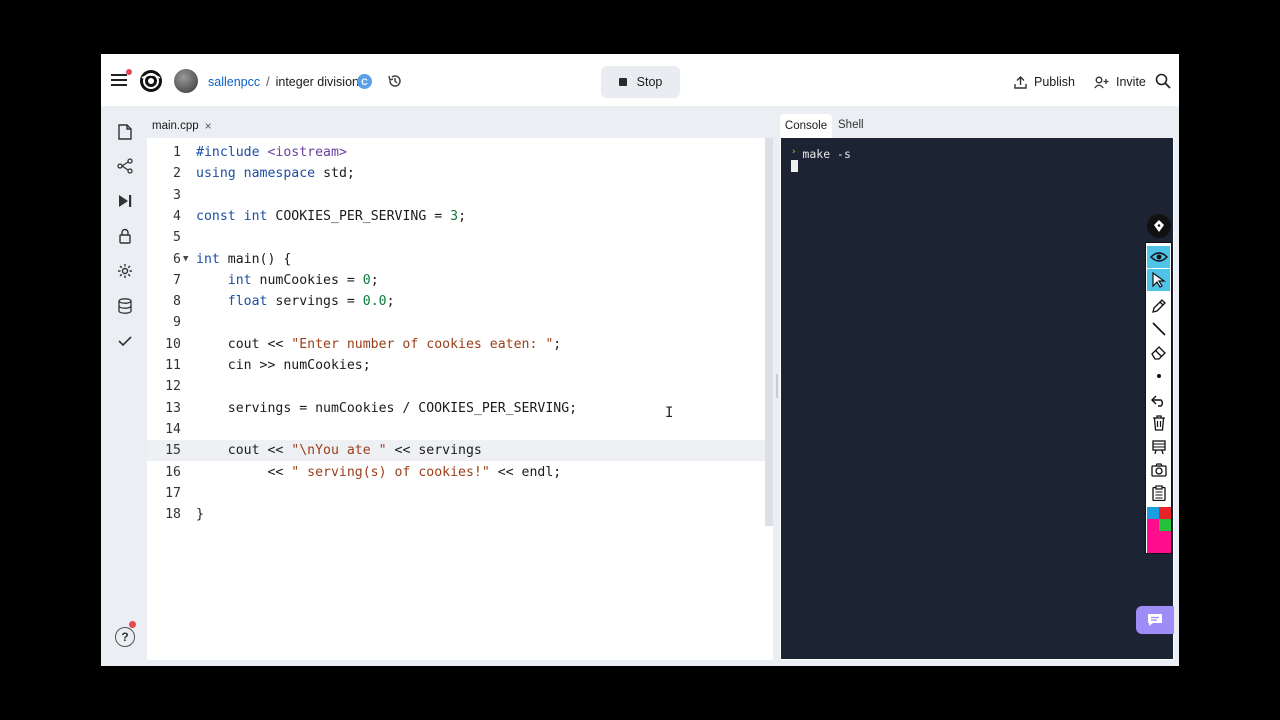 The height and width of the screenshot is (720, 1280). I want to click on text-cursor-icon: I, so click(669, 413).